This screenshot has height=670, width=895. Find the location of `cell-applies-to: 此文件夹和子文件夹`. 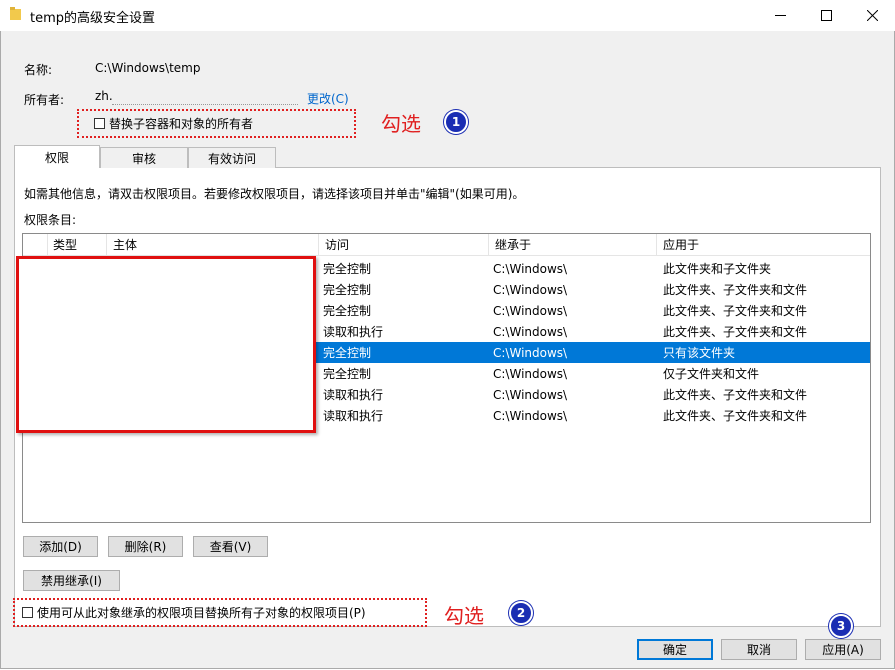

cell-applies-to: 此文件夹和子文件夹 is located at coordinates (717, 269).